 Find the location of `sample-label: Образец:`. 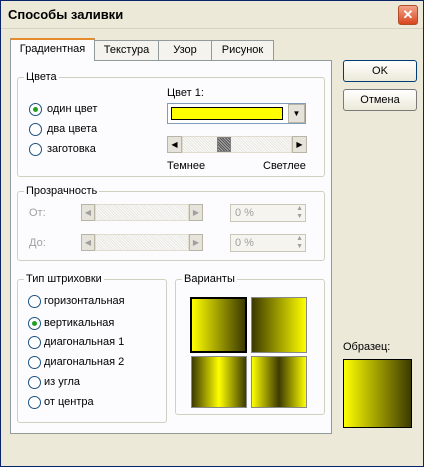

sample-label: Образец: is located at coordinates (367, 347).